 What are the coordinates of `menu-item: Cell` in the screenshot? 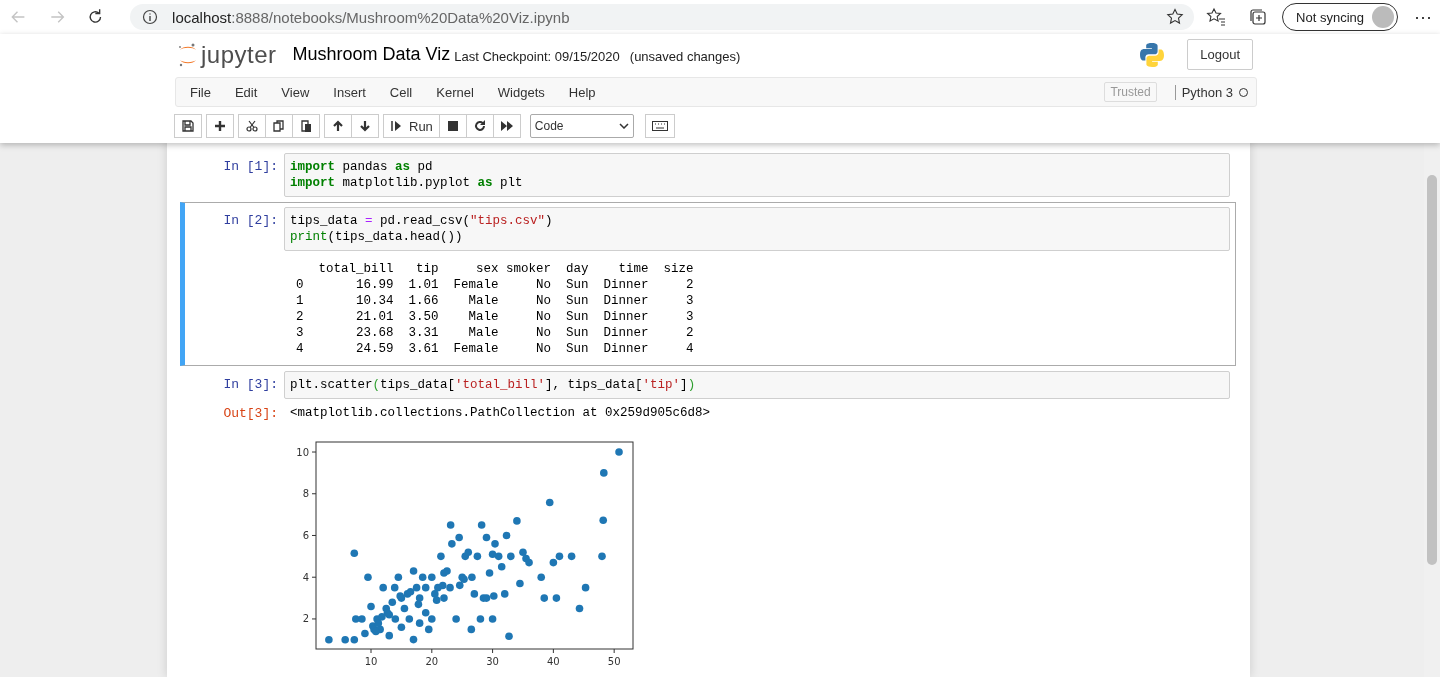 It's located at (401, 92).